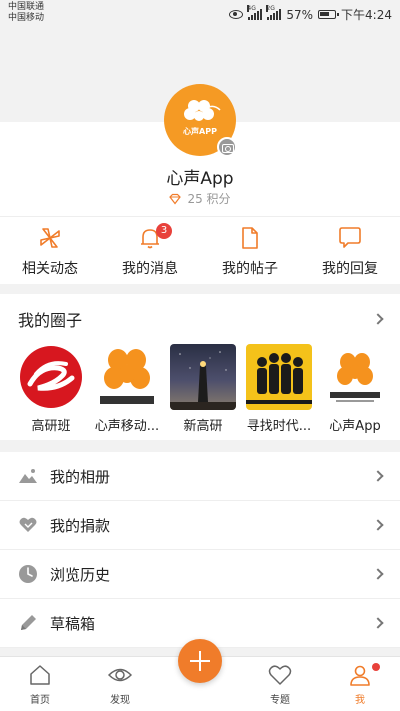 Image resolution: width=400 pixels, height=711 pixels. What do you see at coordinates (200, 179) in the screenshot?
I see `user-name: 心声App` at bounding box center [200, 179].